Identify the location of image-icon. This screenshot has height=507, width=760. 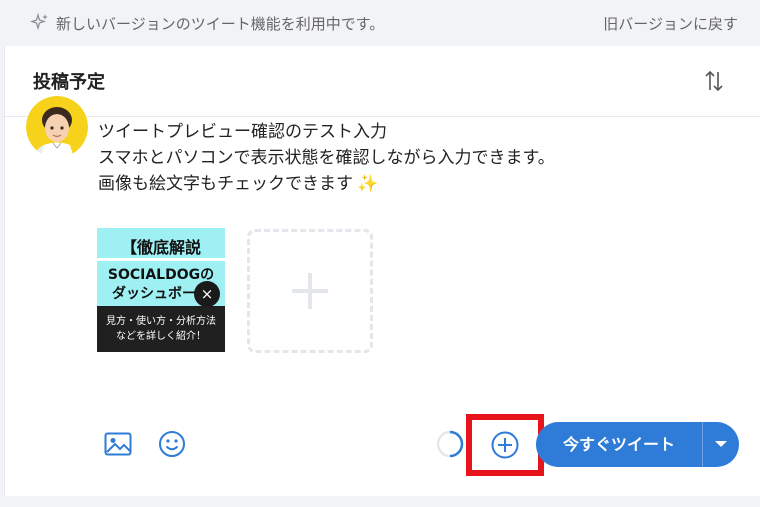
(118, 444).